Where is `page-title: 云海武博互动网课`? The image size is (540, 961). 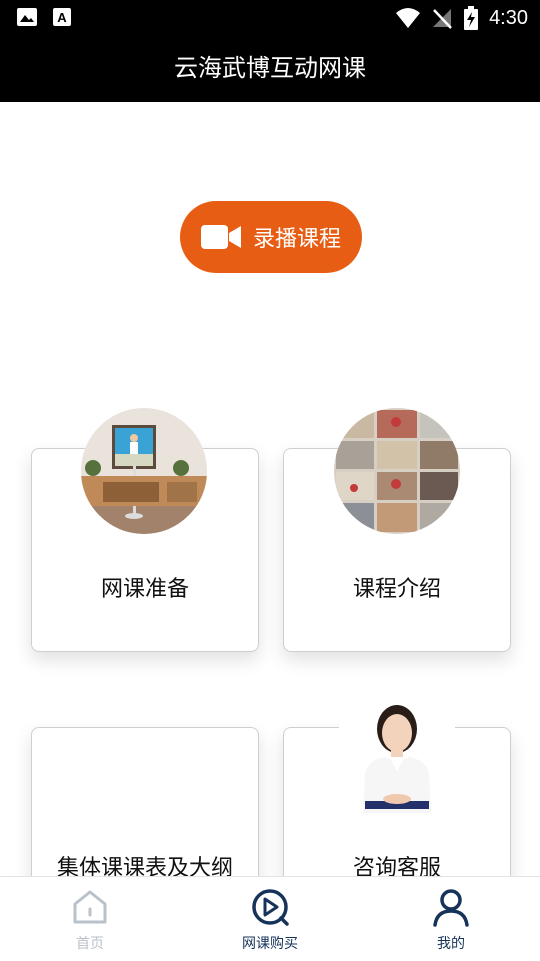
page-title: 云海武博互动网课 is located at coordinates (270, 69).